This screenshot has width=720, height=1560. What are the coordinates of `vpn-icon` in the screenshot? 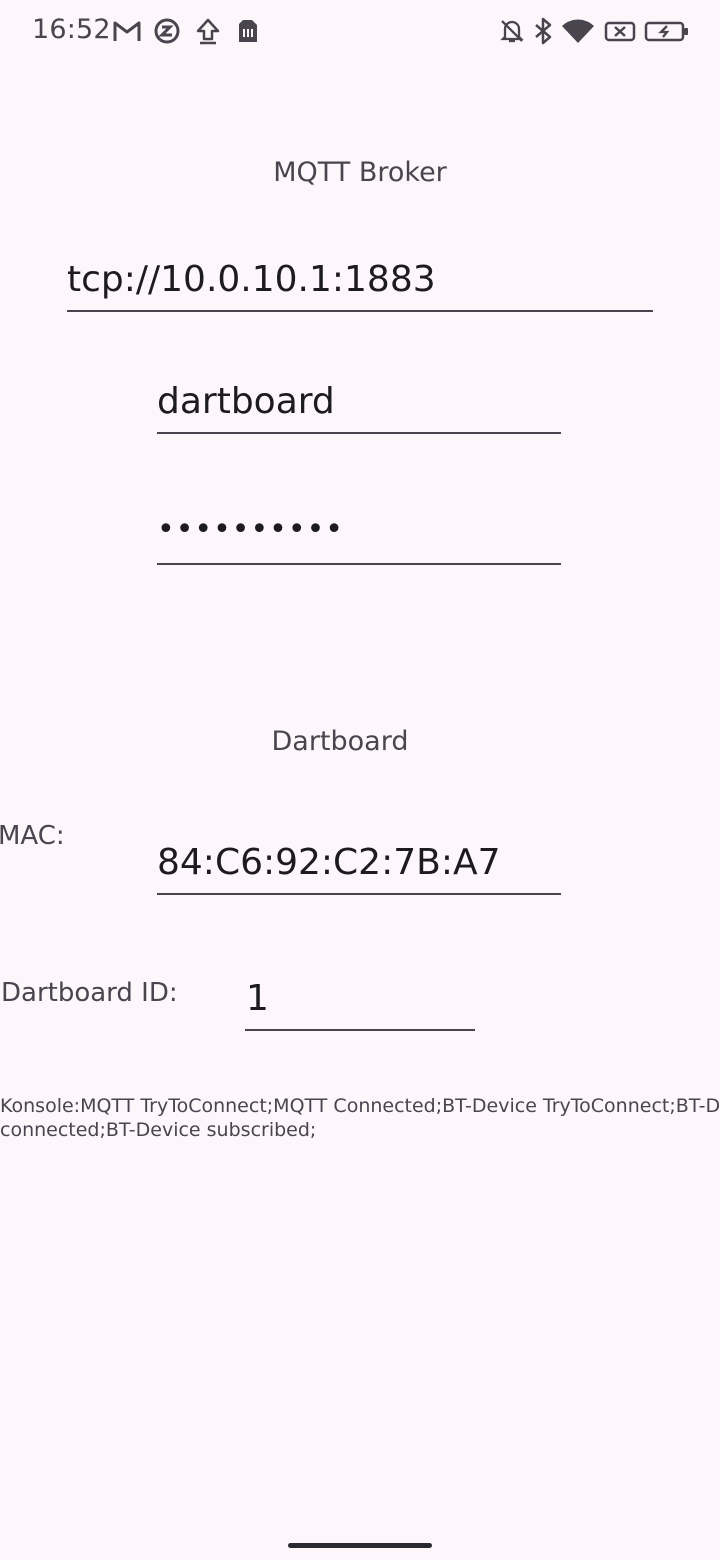 It's located at (167, 31).